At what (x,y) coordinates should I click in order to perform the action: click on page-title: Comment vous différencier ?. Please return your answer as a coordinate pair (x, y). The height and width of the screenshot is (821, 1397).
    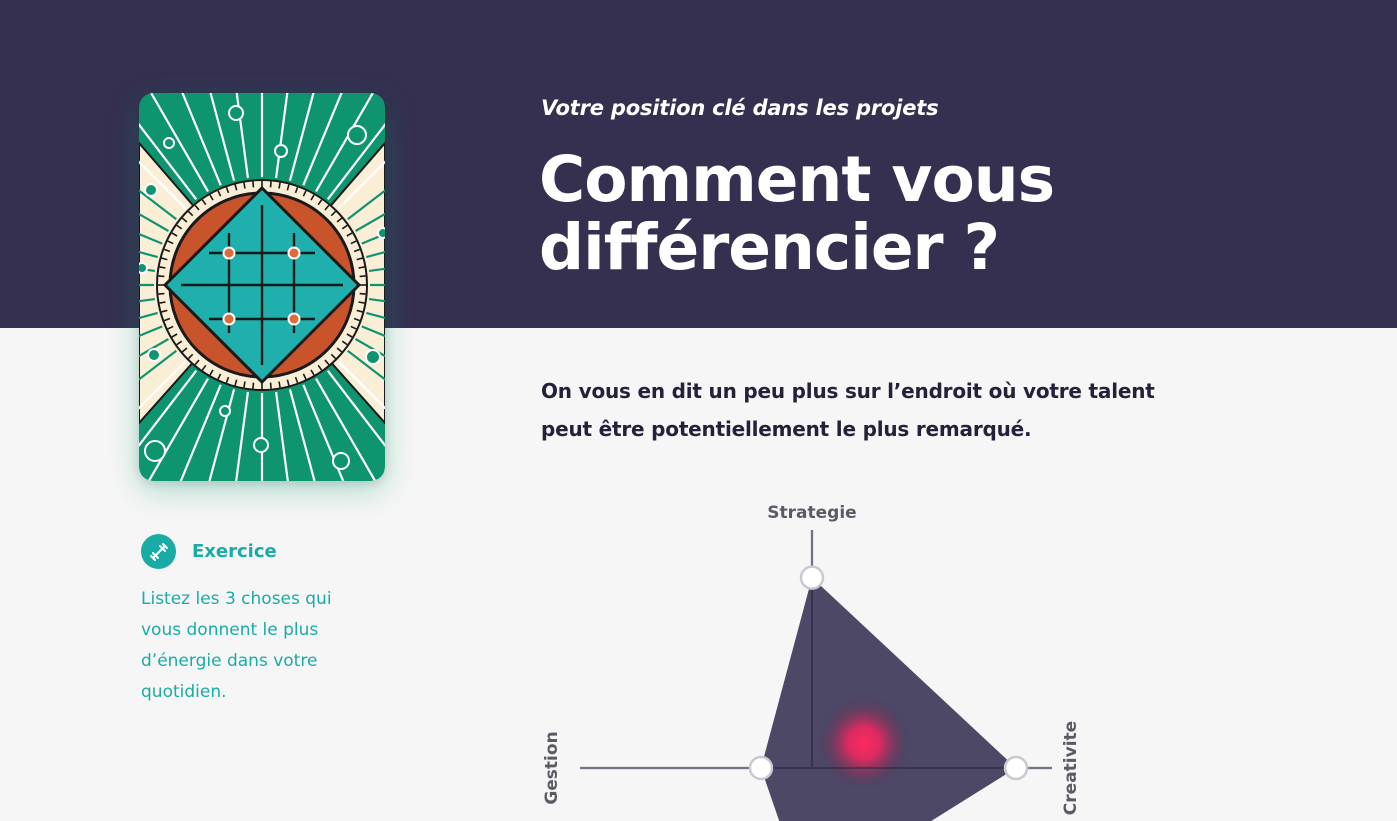
    Looking at the image, I should click on (797, 213).